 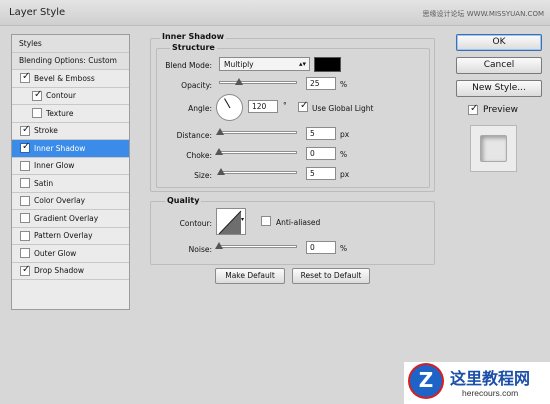 I want to click on window-title: Layer Style, so click(x=37, y=12).